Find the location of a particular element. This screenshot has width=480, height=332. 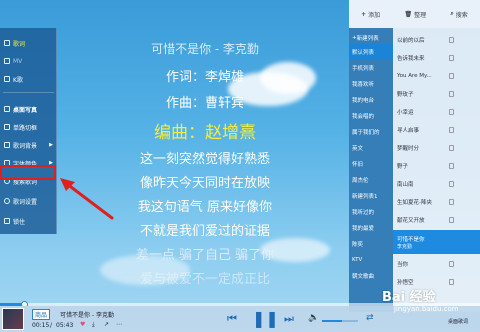

menu-item-label: 歌词背景 is located at coordinates (25, 146).